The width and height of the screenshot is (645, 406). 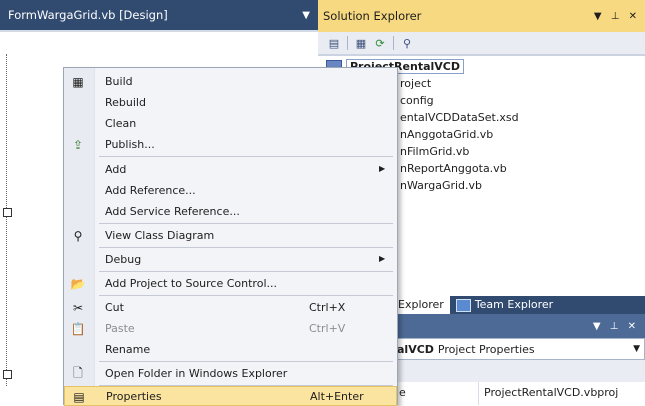 I want to click on form-border, so click(x=9, y=220).